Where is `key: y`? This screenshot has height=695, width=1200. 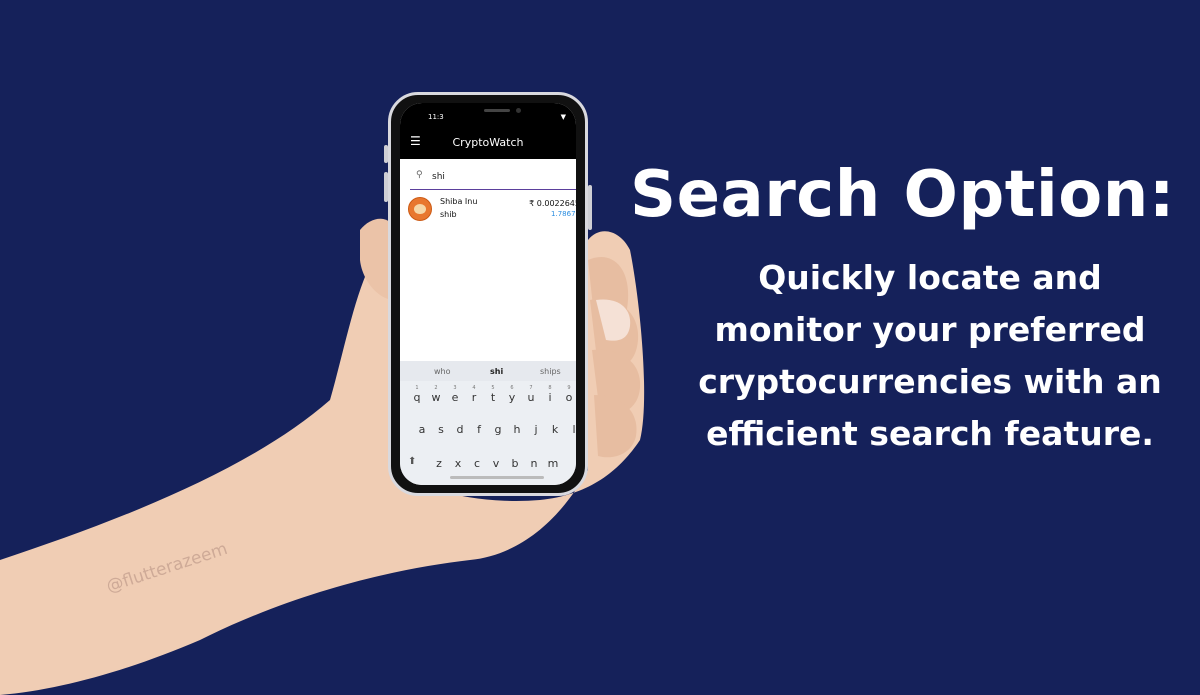 key: y is located at coordinates (512, 397).